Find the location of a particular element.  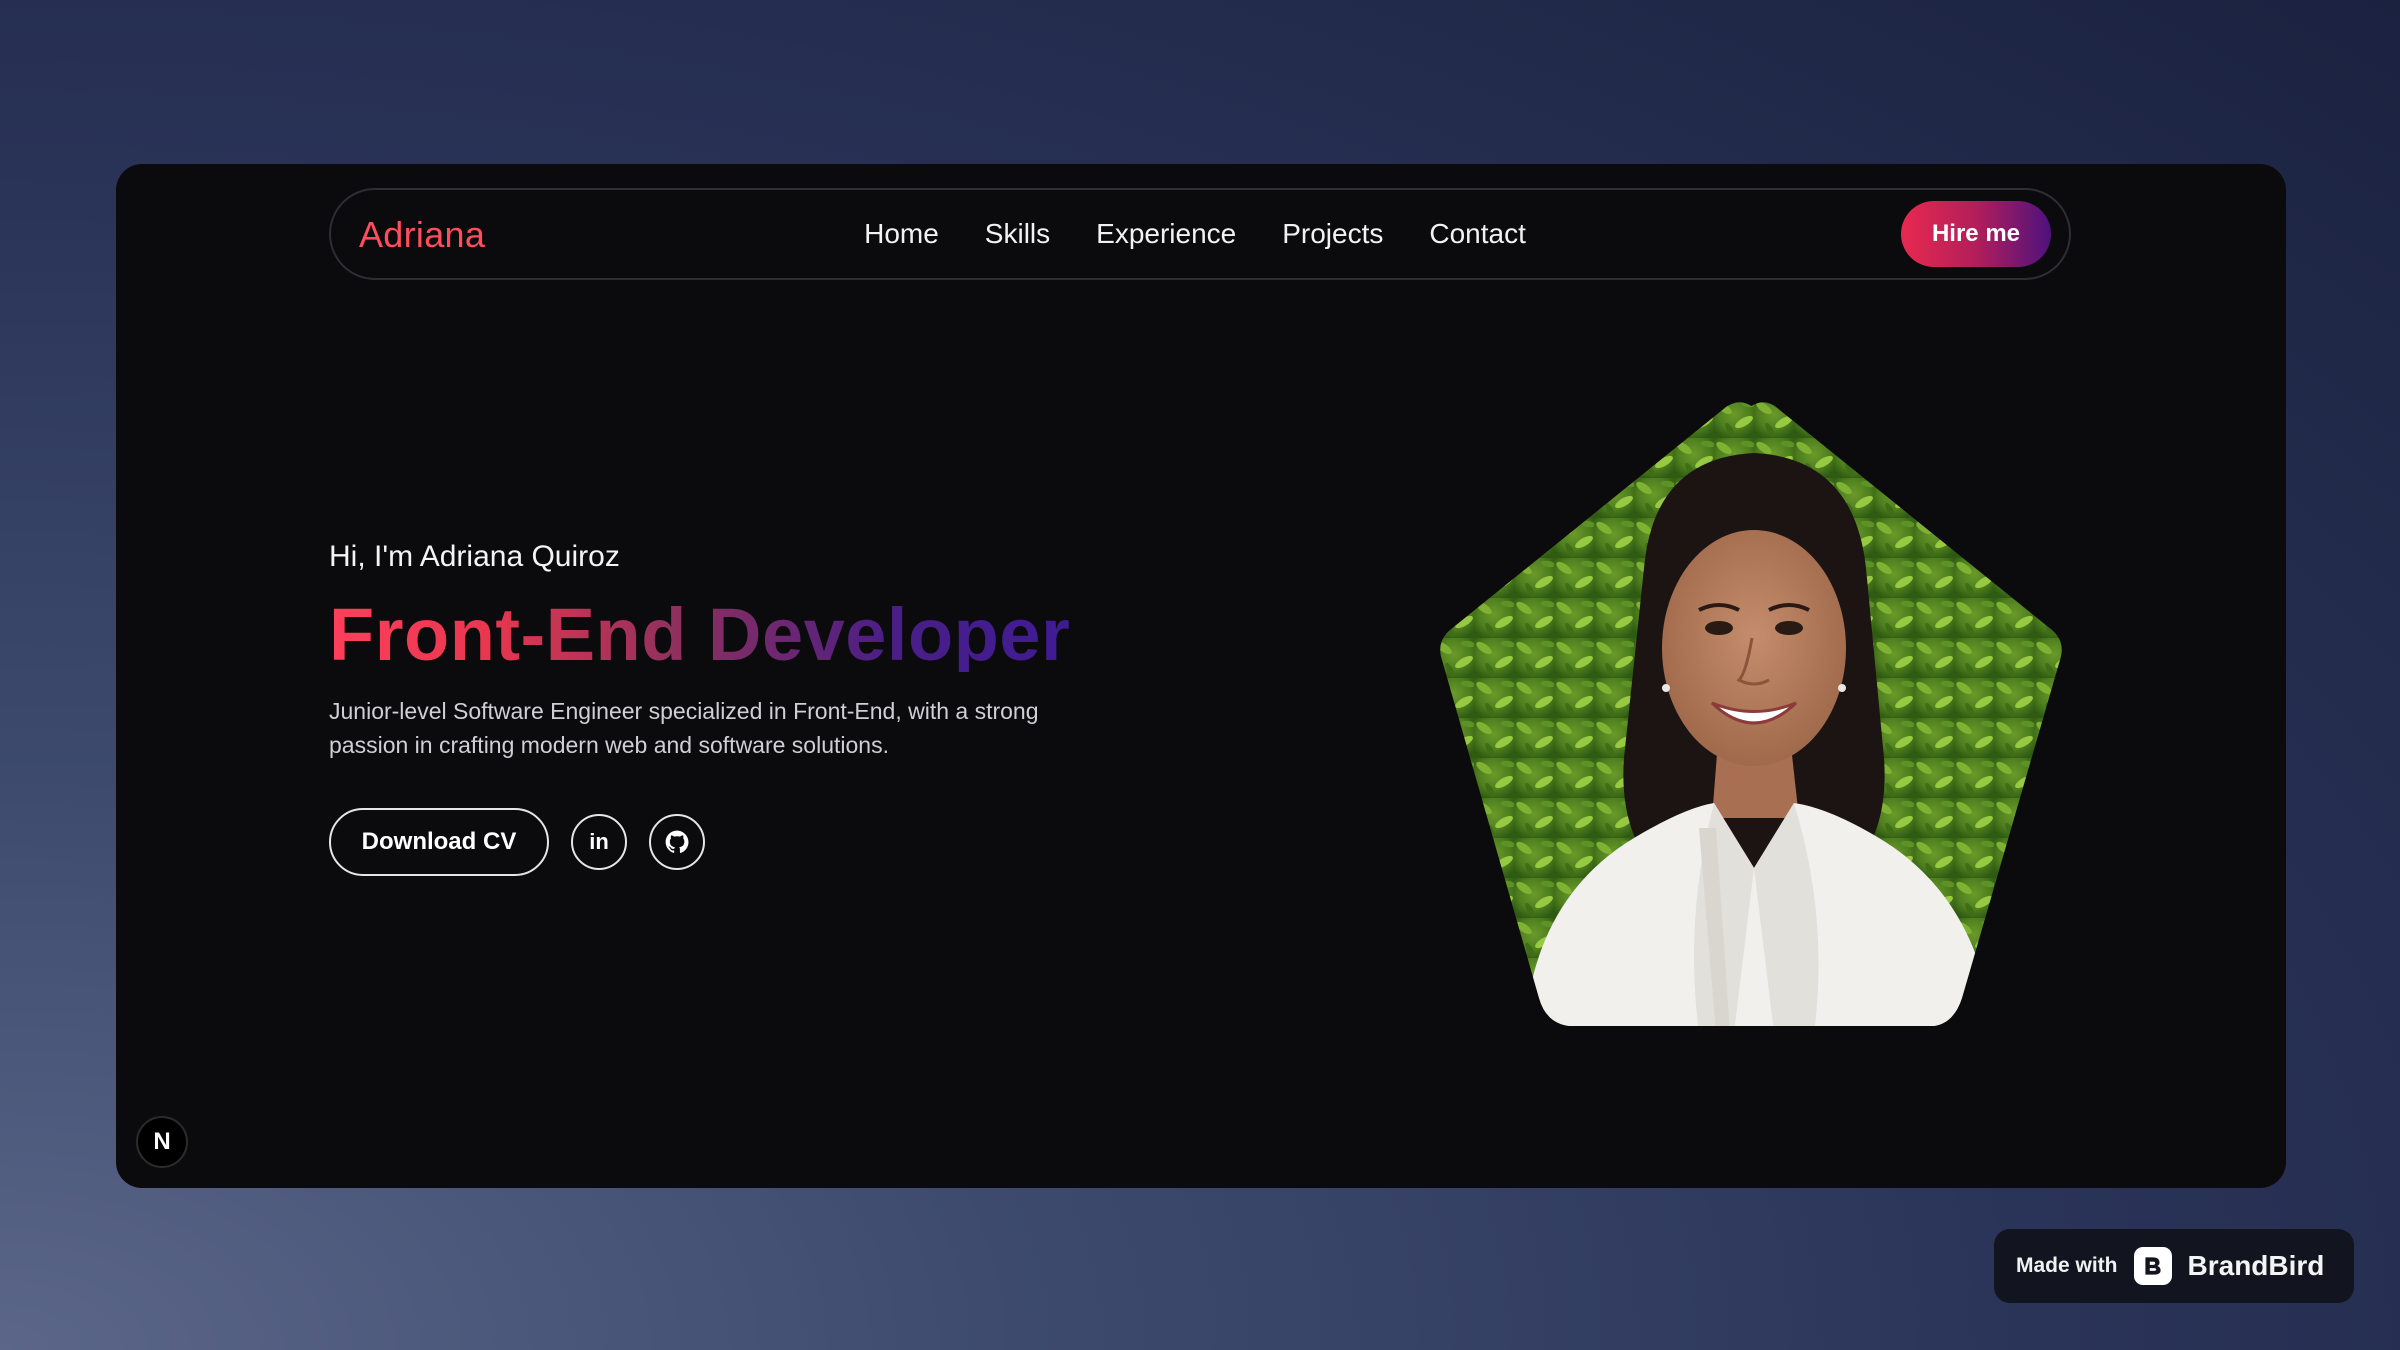

nav-link-skills: Skills is located at coordinates (1017, 234).